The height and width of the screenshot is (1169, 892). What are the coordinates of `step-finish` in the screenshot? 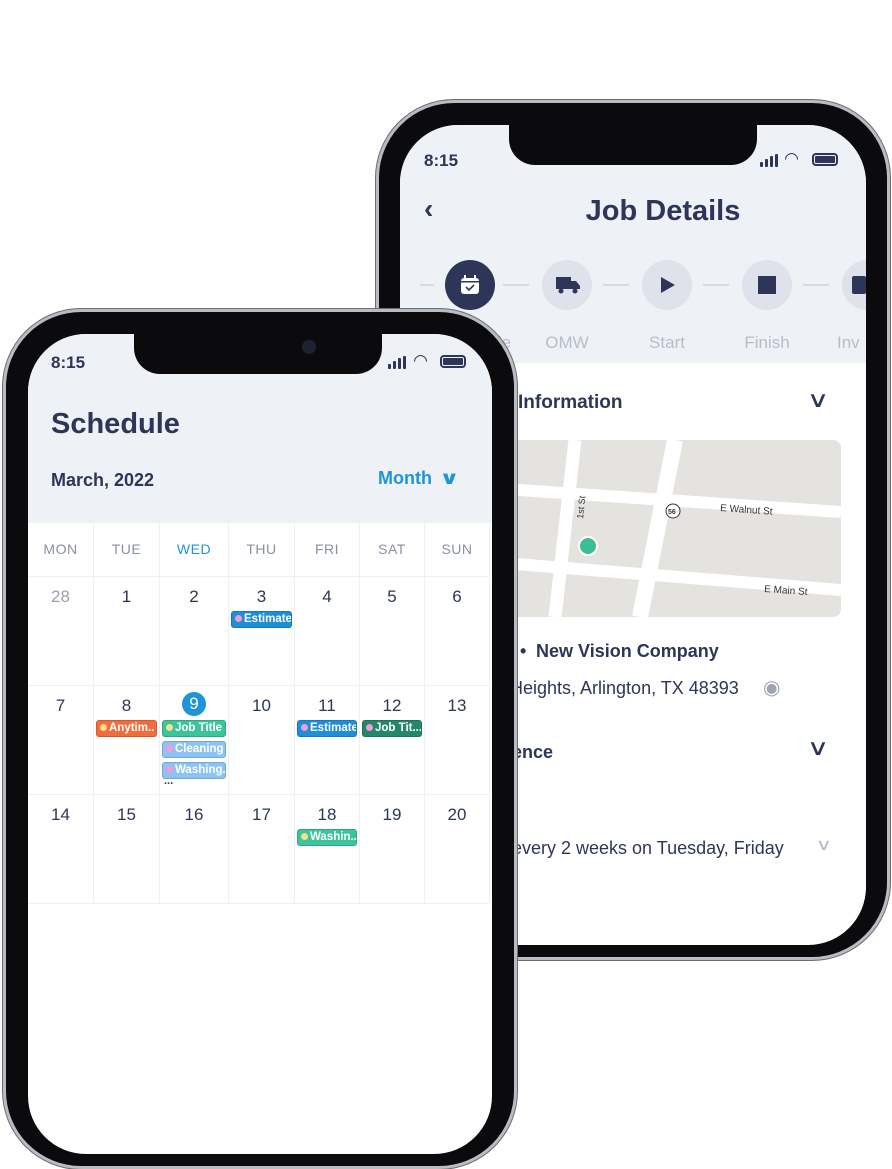 It's located at (767, 285).